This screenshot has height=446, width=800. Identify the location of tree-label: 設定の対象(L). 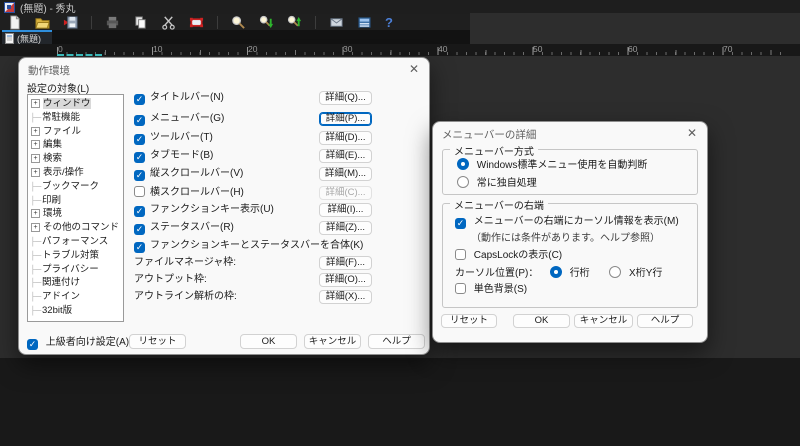
(58, 89).